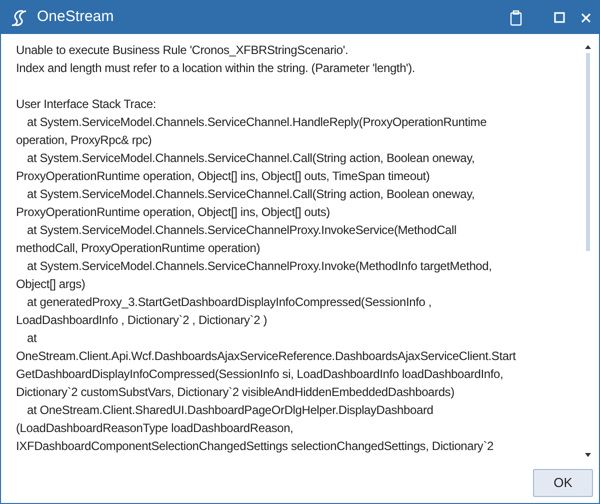 The height and width of the screenshot is (504, 600). What do you see at coordinates (223, 176) in the screenshot?
I see `stack-trace-line: ProxyOperationRuntime operation, Object[] ins, Object[] outs, TimeSpan timeout)` at bounding box center [223, 176].